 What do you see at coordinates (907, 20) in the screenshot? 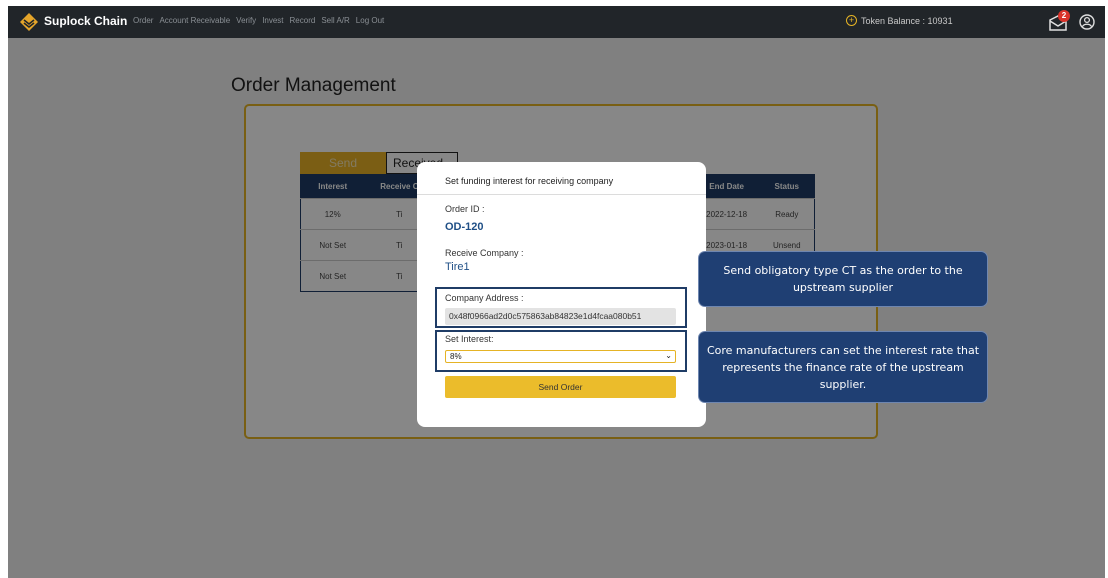
I see `token-balance-text: Token Balance : 10931` at bounding box center [907, 20].